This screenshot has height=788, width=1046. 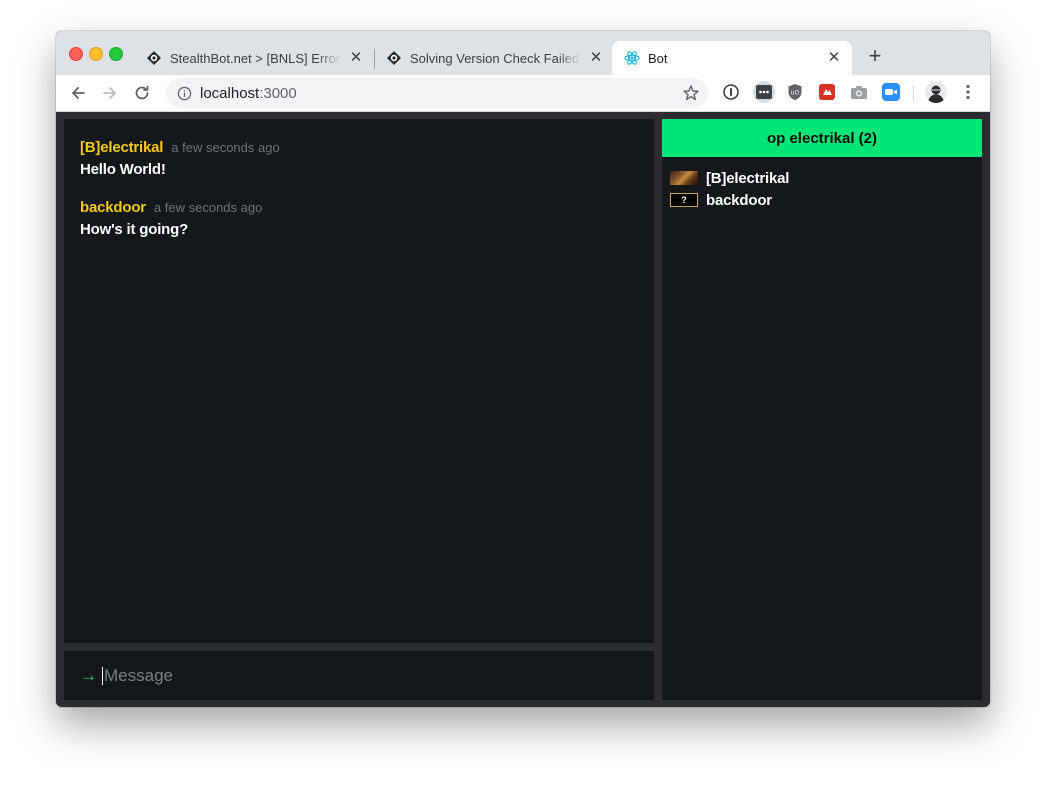 I want to click on close-window-button, so click(x=76, y=54).